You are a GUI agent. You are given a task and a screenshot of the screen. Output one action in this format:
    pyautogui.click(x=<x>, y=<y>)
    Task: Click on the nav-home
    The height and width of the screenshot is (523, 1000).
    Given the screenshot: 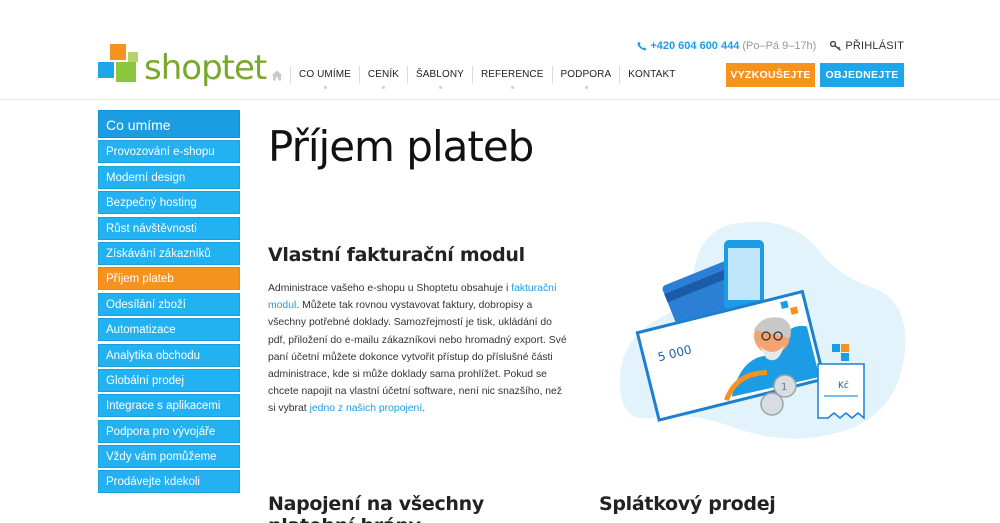 What is the action you would take?
    pyautogui.click(x=277, y=75)
    